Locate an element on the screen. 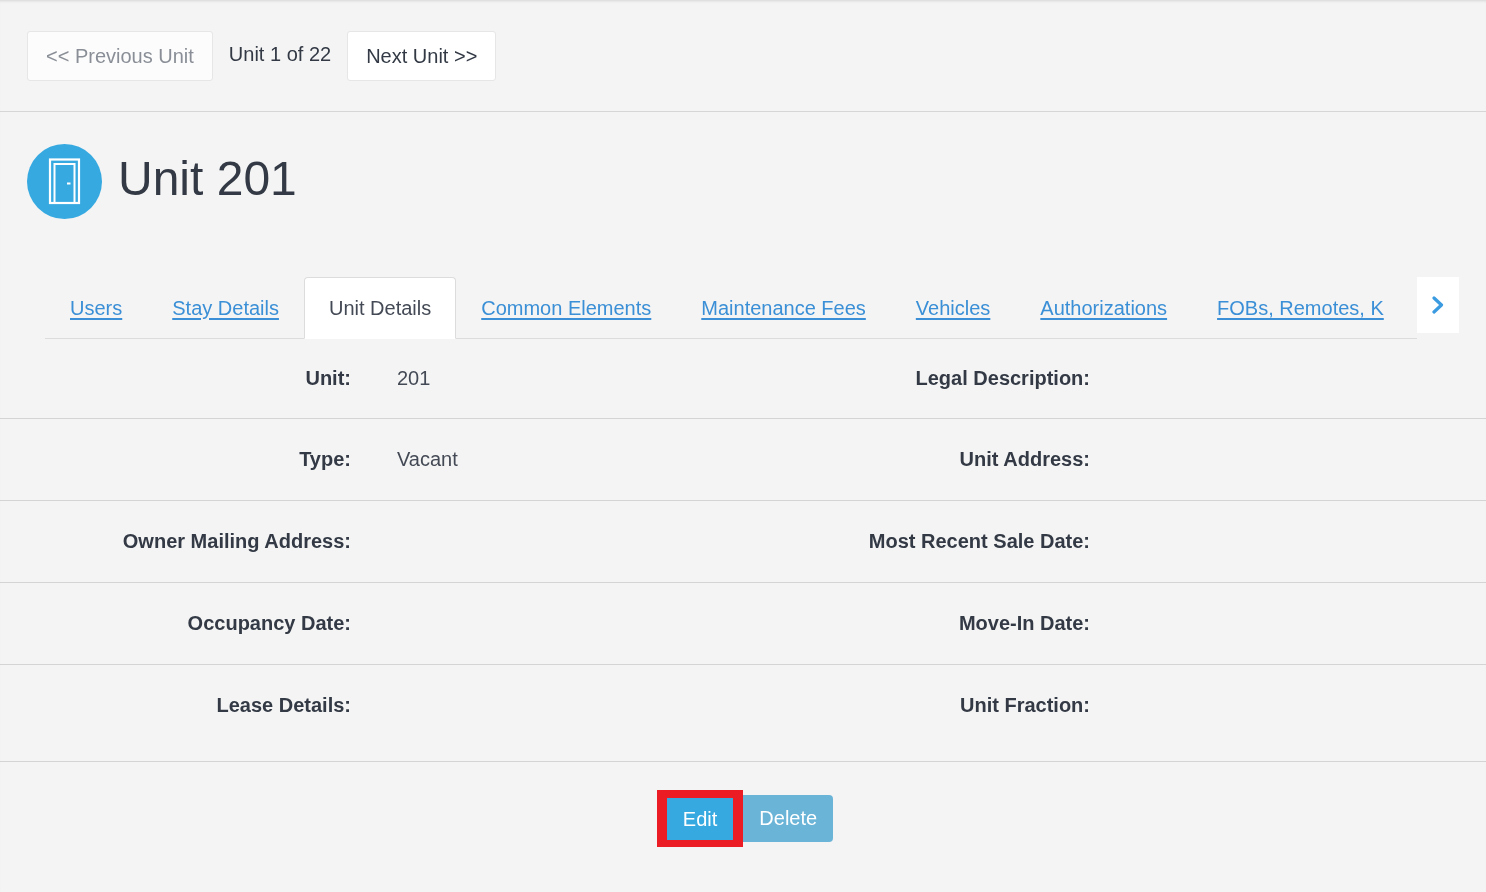 This screenshot has width=1486, height=892. door-icon is located at coordinates (64, 181).